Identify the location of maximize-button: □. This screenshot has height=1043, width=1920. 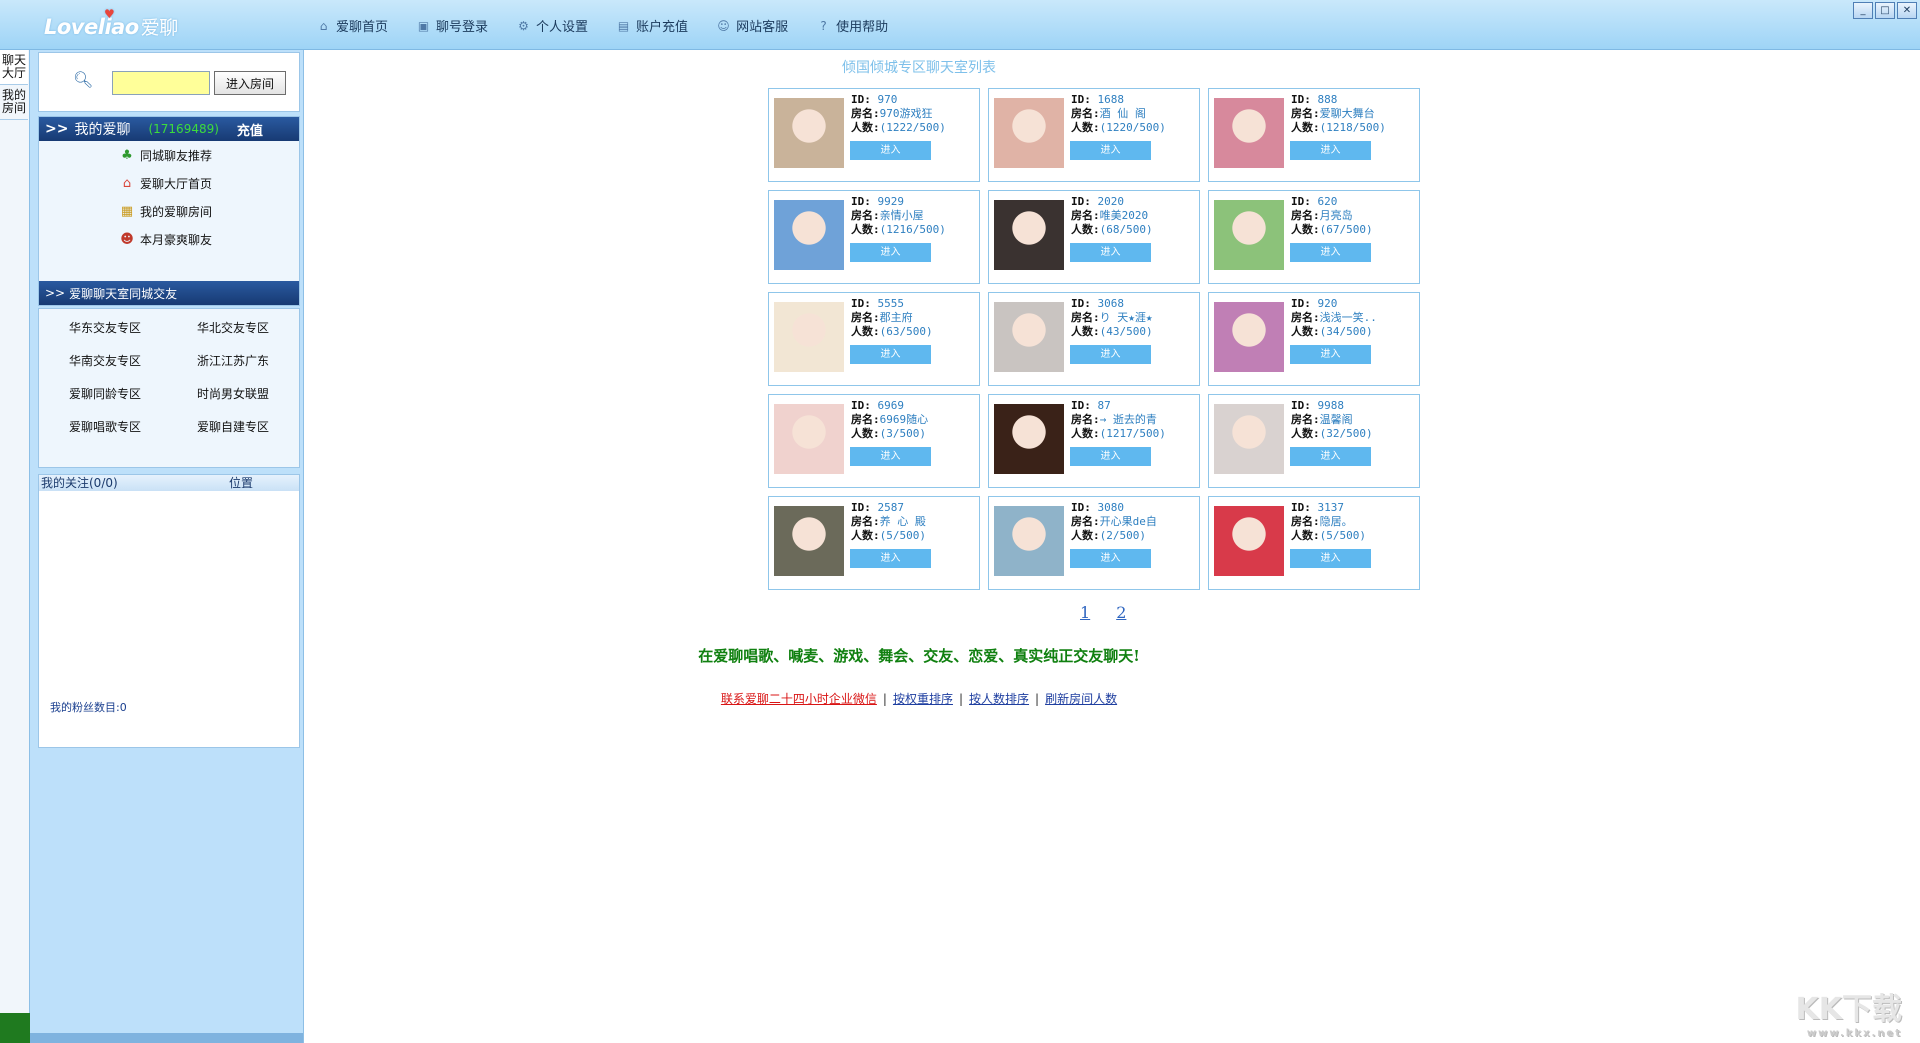
(1885, 10).